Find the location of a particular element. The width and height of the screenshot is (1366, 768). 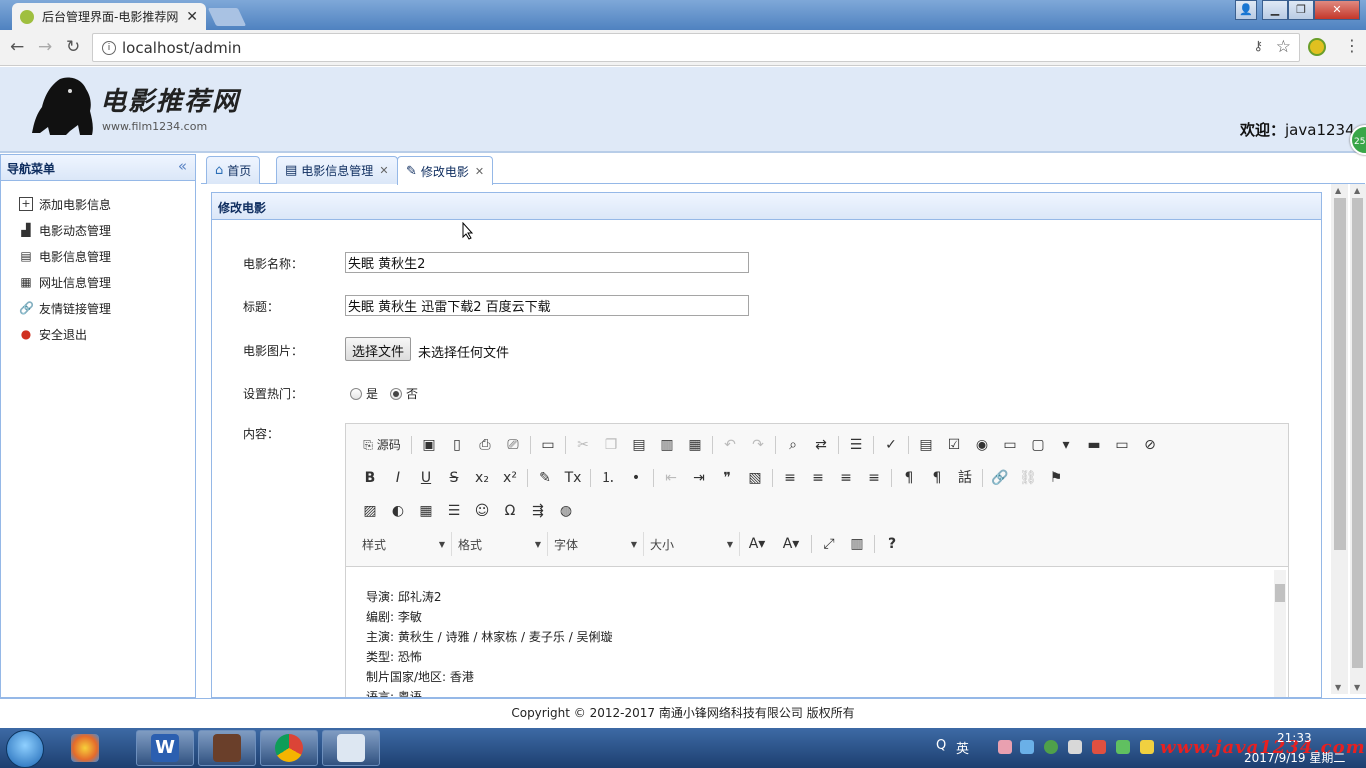

extension-icon is located at coordinates (1317, 47).